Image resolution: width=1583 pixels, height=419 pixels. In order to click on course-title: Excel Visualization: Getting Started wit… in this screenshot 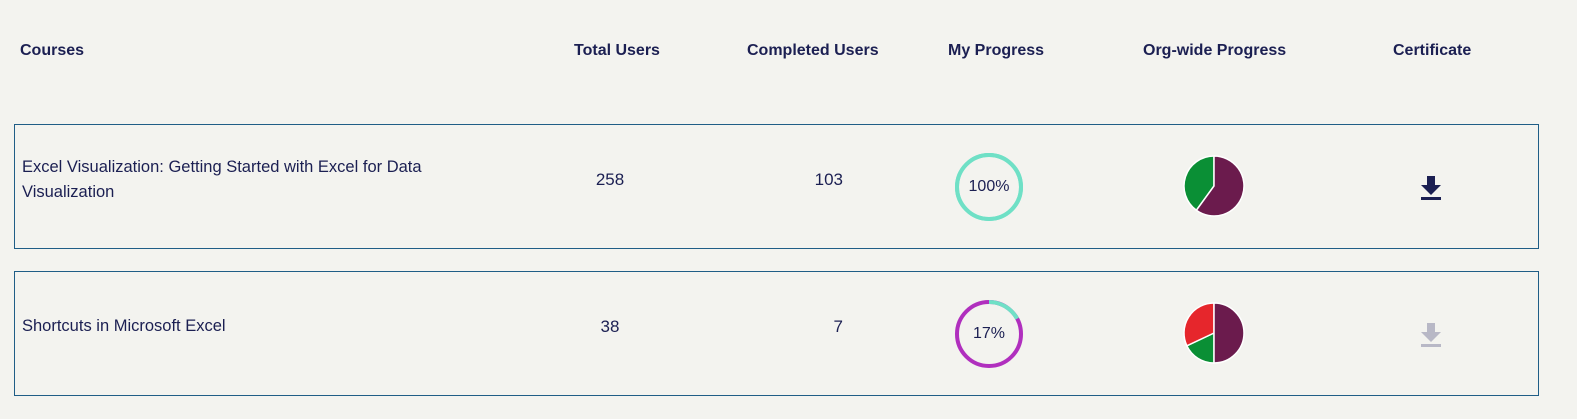, I will do `click(252, 180)`.